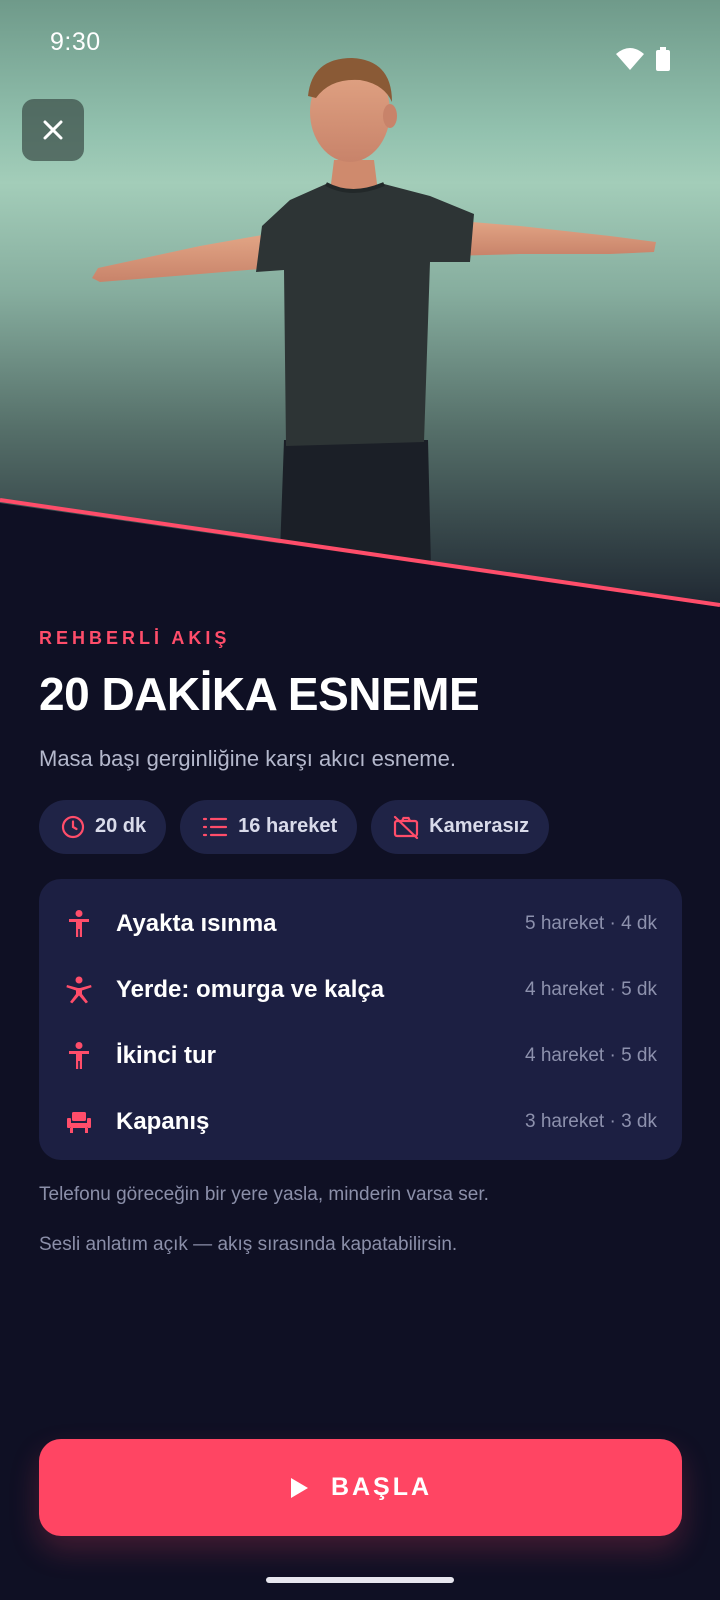  Describe the element at coordinates (590, 1121) in the screenshot. I see `section-meta: 3 hareket · 3 dk` at that location.